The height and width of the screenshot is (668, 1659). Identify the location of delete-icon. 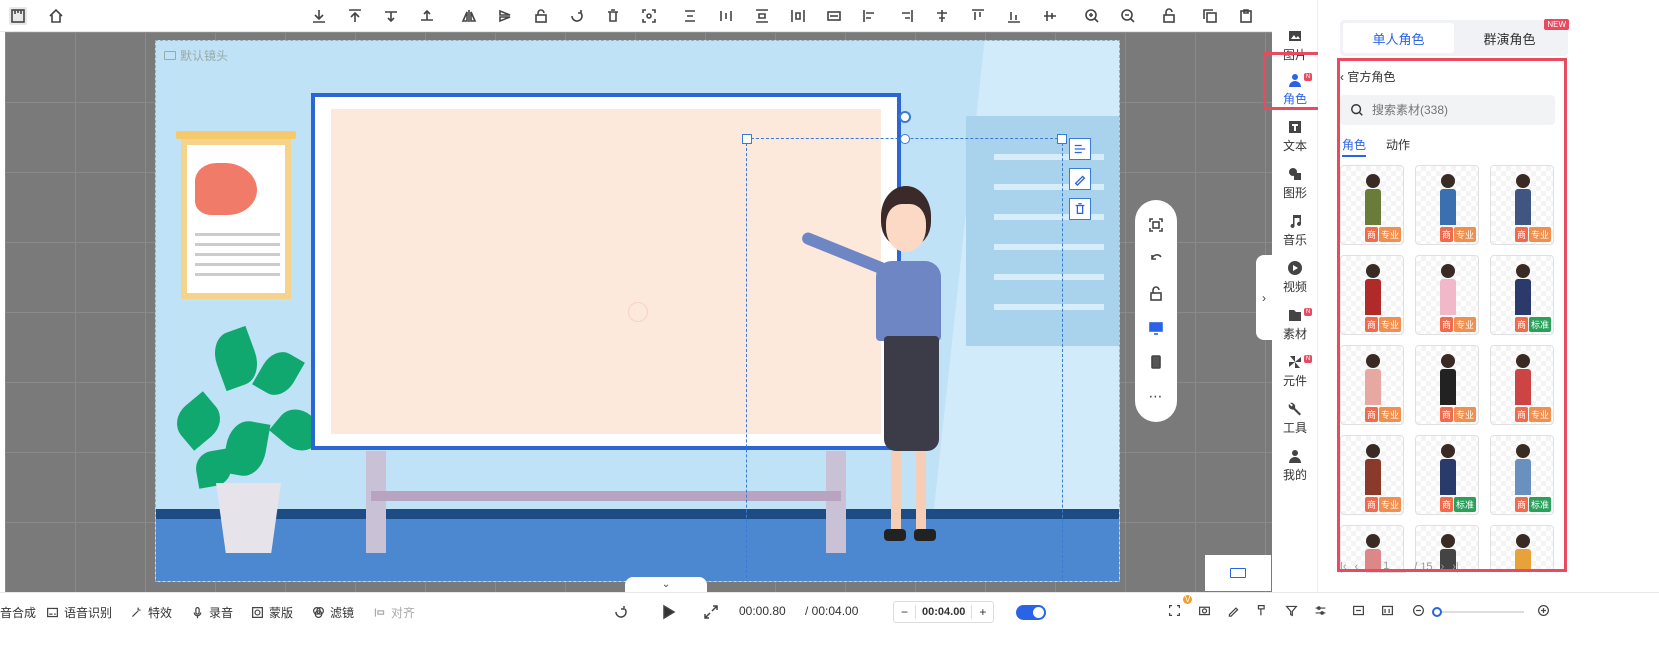
(613, 16).